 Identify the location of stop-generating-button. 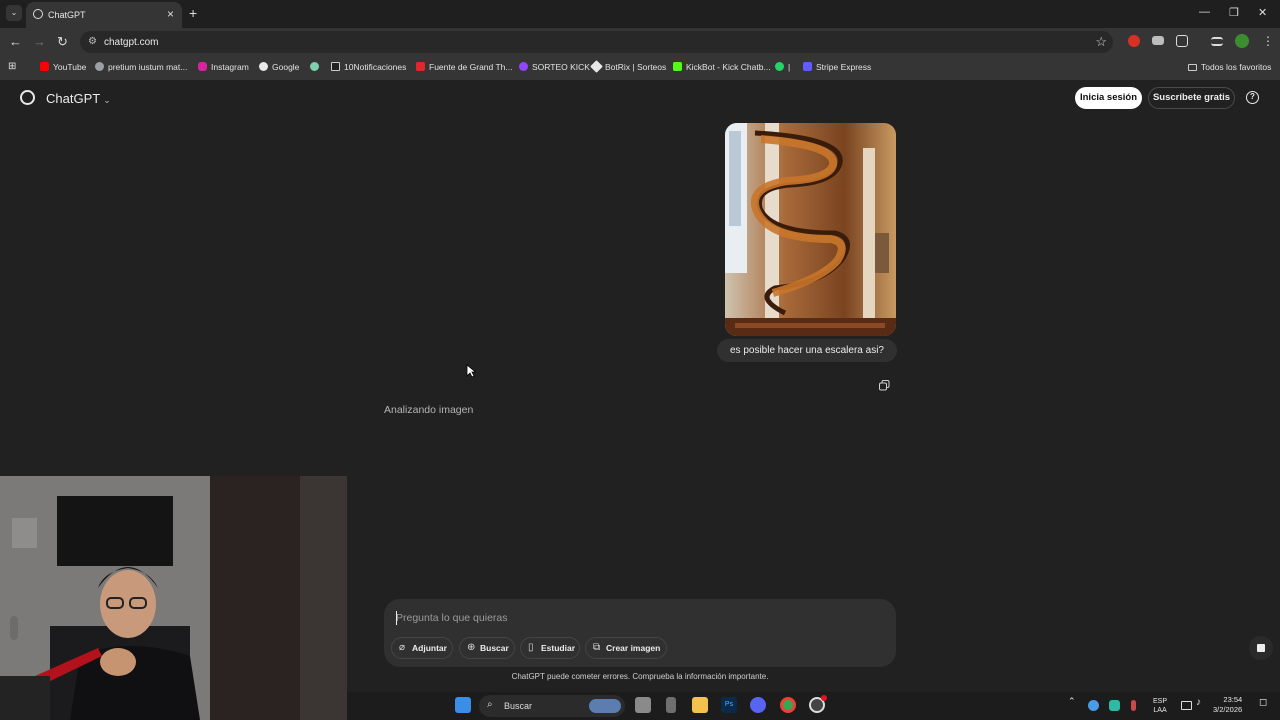
(1261, 648).